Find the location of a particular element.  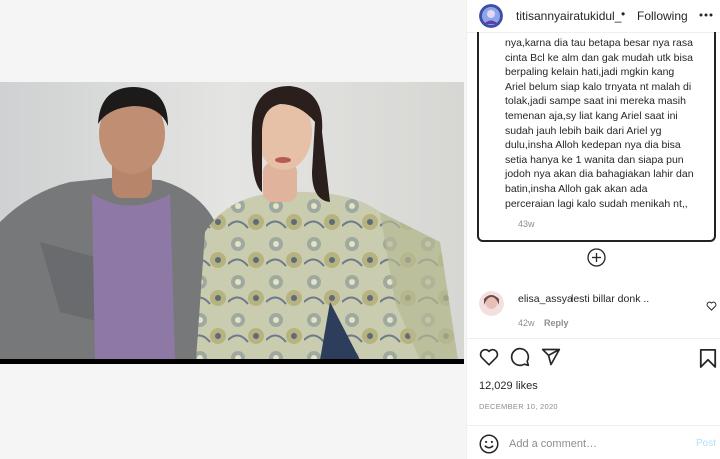

more-horizontal-icon is located at coordinates (706, 17).